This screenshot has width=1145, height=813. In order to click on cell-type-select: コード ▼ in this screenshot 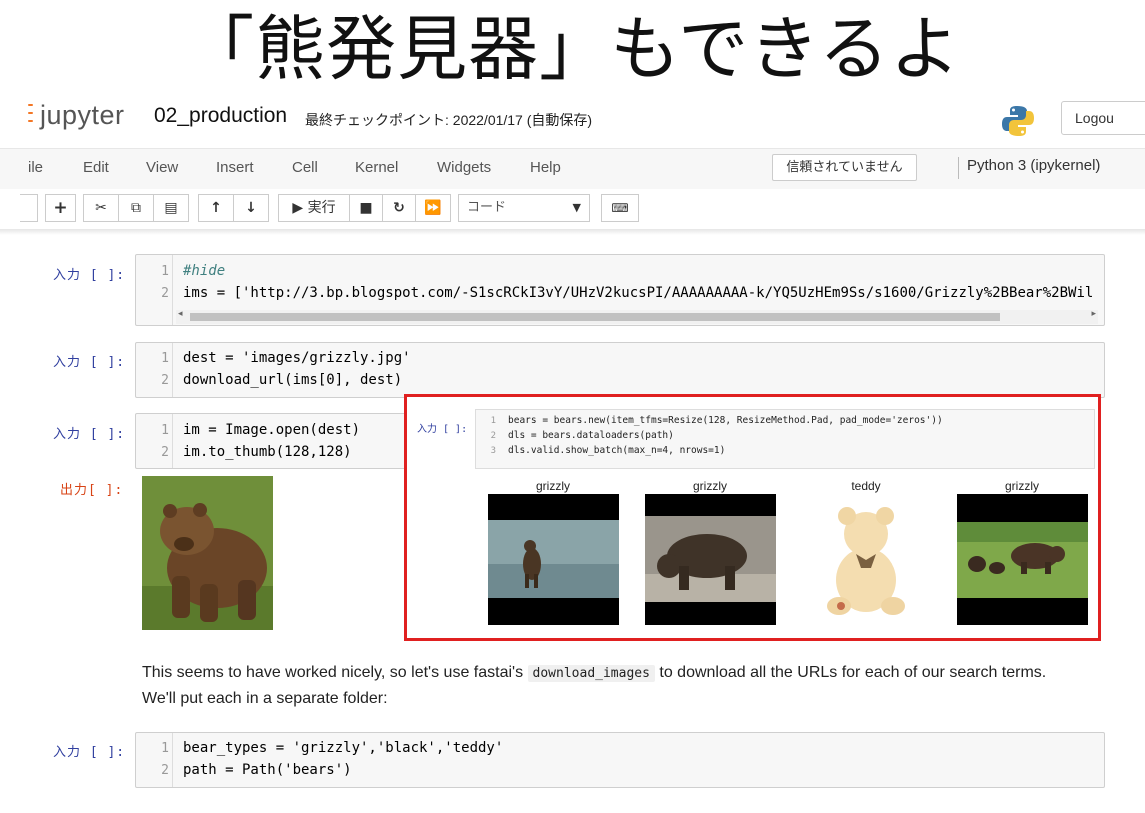, I will do `click(524, 208)`.